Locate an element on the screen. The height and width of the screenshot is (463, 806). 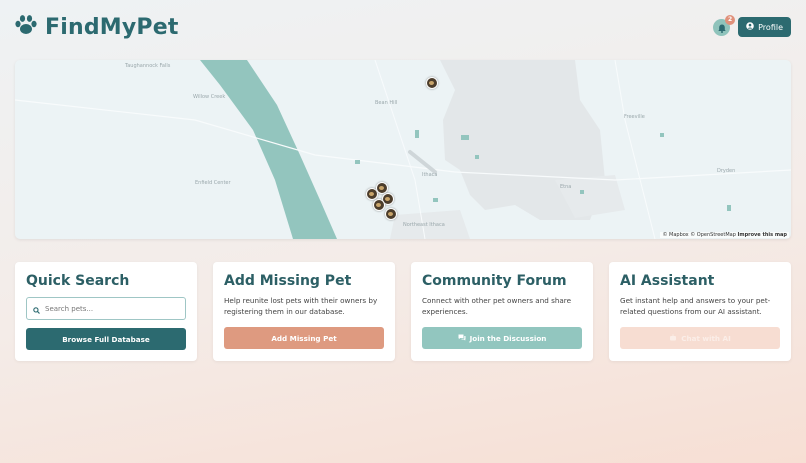
search-icon is located at coordinates (36, 308).